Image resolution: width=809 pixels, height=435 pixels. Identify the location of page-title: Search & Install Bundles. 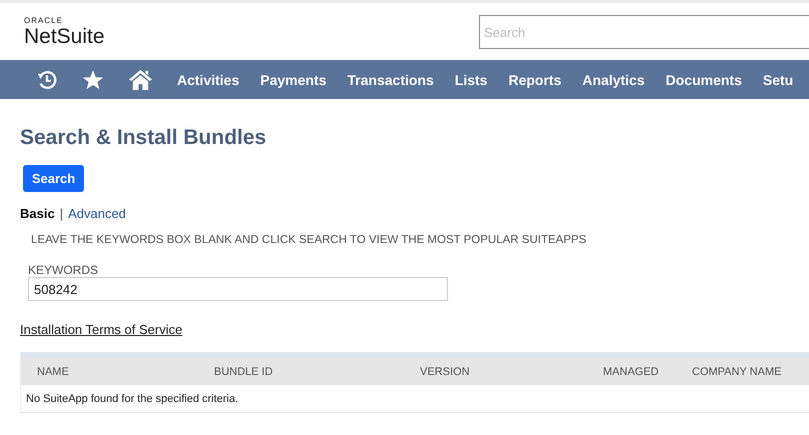
(144, 138).